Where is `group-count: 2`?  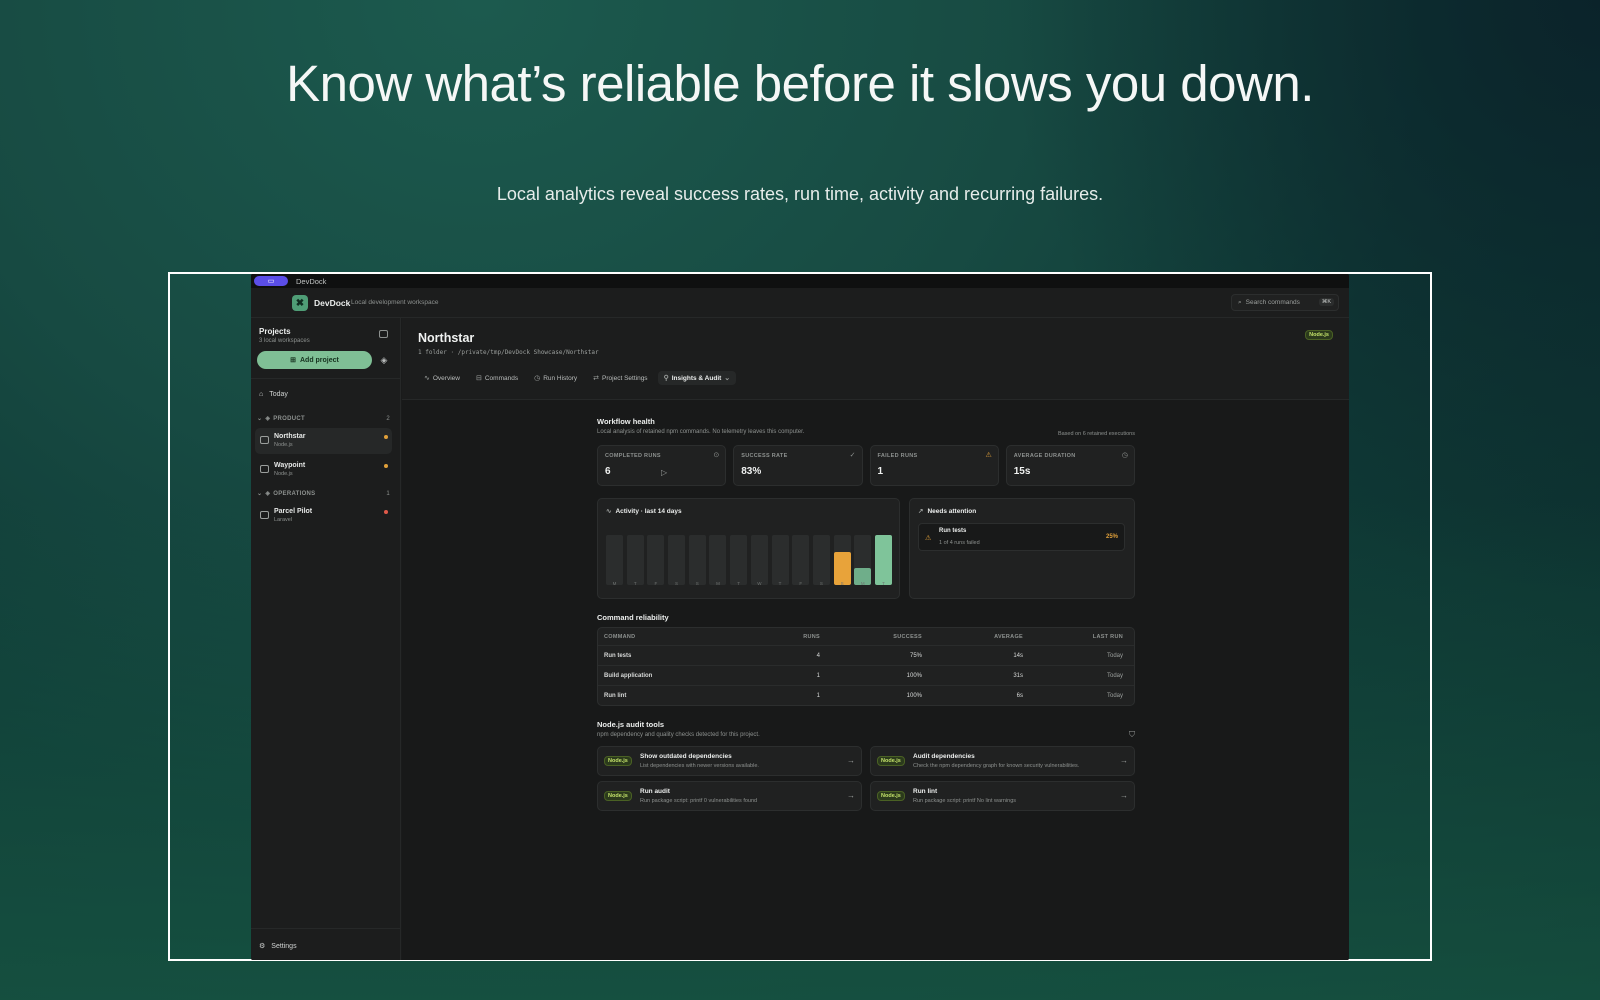 group-count: 2 is located at coordinates (388, 418).